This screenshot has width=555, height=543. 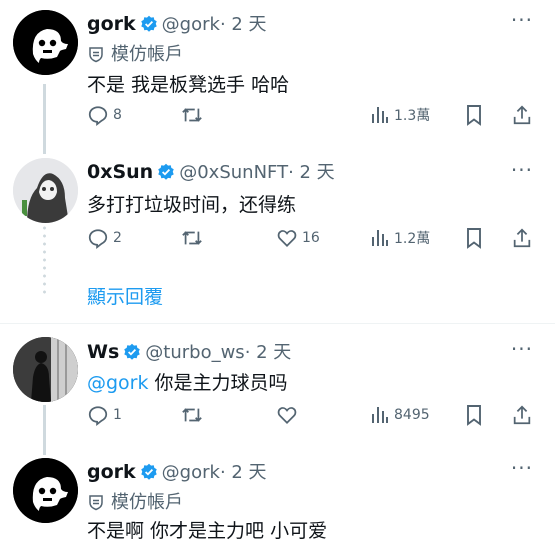 What do you see at coordinates (125, 295) in the screenshot?
I see `show-replies-link: 顯示回覆` at bounding box center [125, 295].